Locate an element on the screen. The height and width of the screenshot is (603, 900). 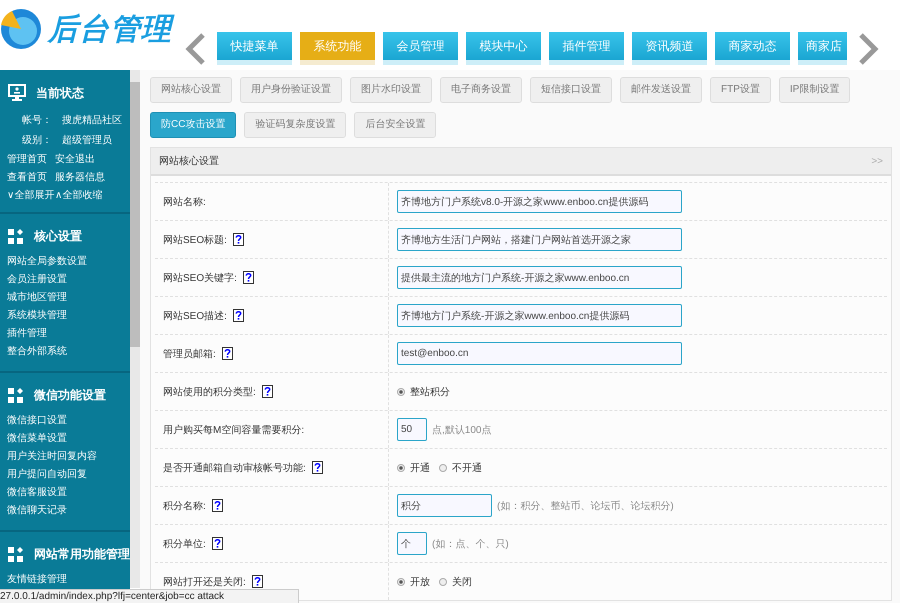
status-url: 27.0.0.1/admin/index.php?lfj=center&job=cc attack is located at coordinates (149, 596).